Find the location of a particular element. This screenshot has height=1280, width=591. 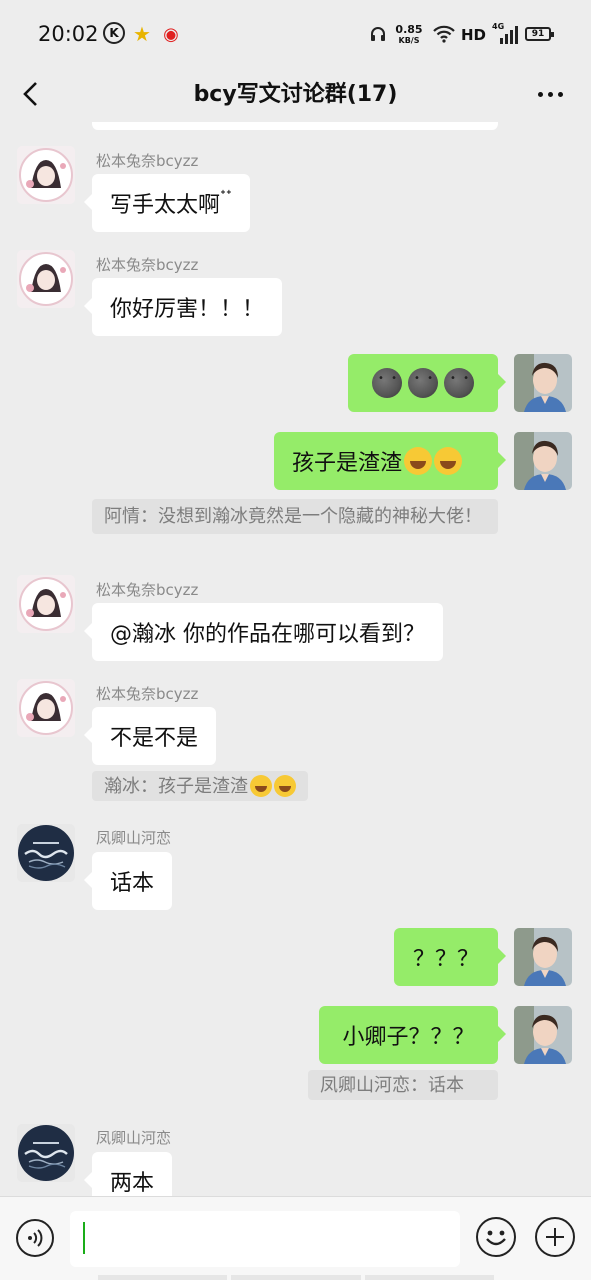

status-bar: 20:02 K ★ ◉ 0.85 KB/S HD 4G 91 is located at coordinates (295, 33).